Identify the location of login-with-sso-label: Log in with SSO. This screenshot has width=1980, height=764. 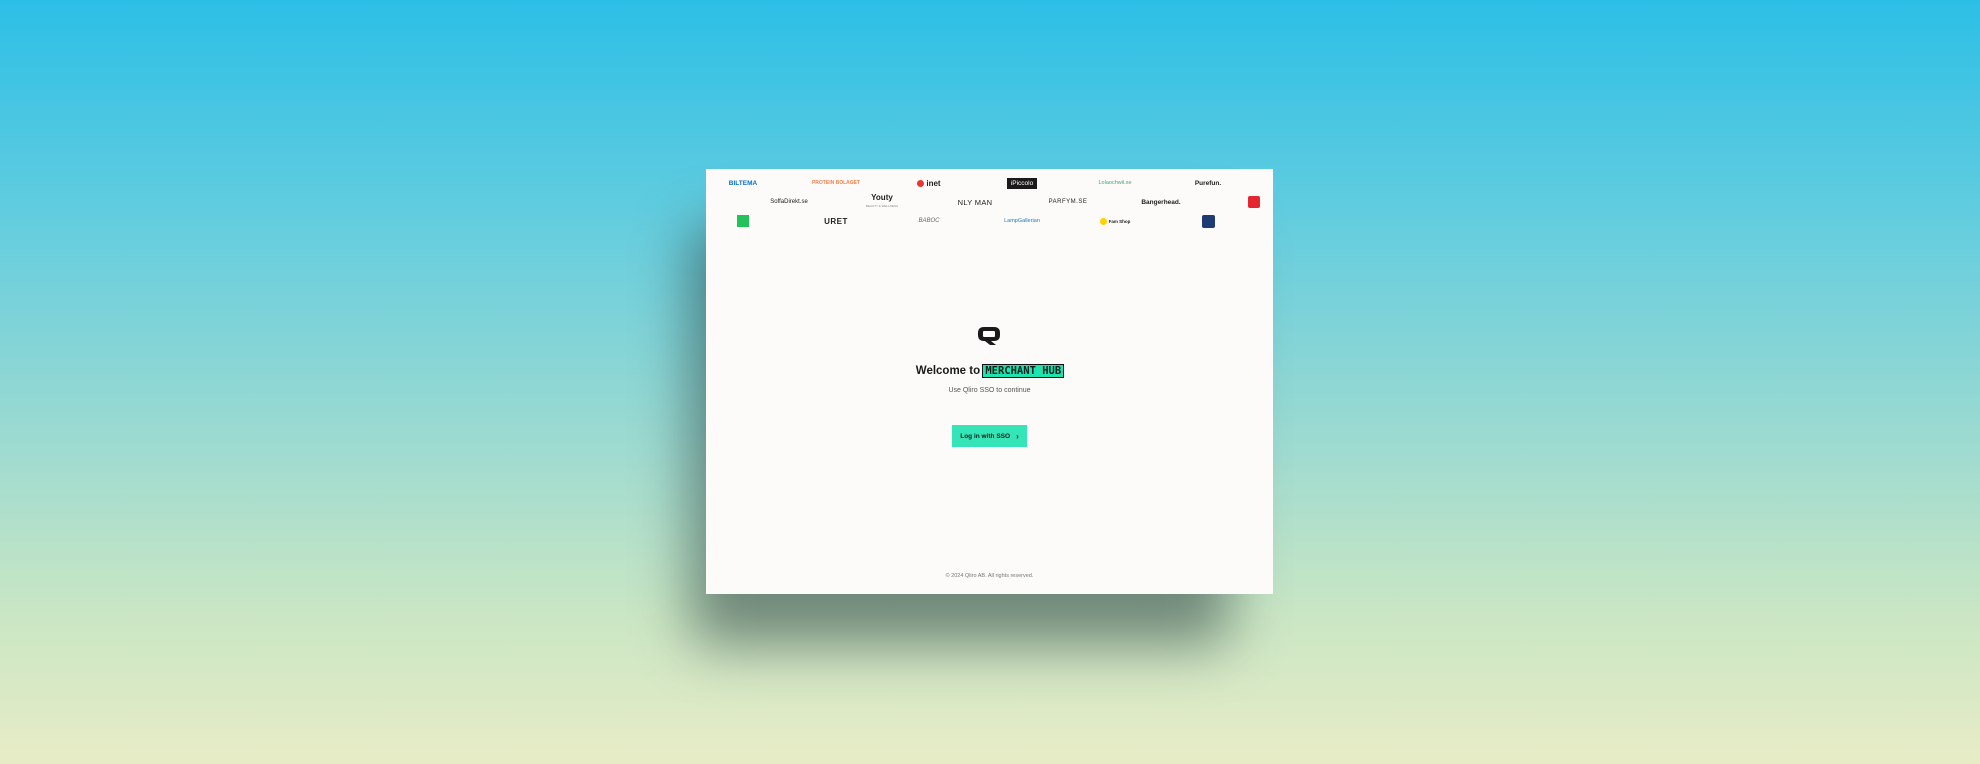
(985, 436).